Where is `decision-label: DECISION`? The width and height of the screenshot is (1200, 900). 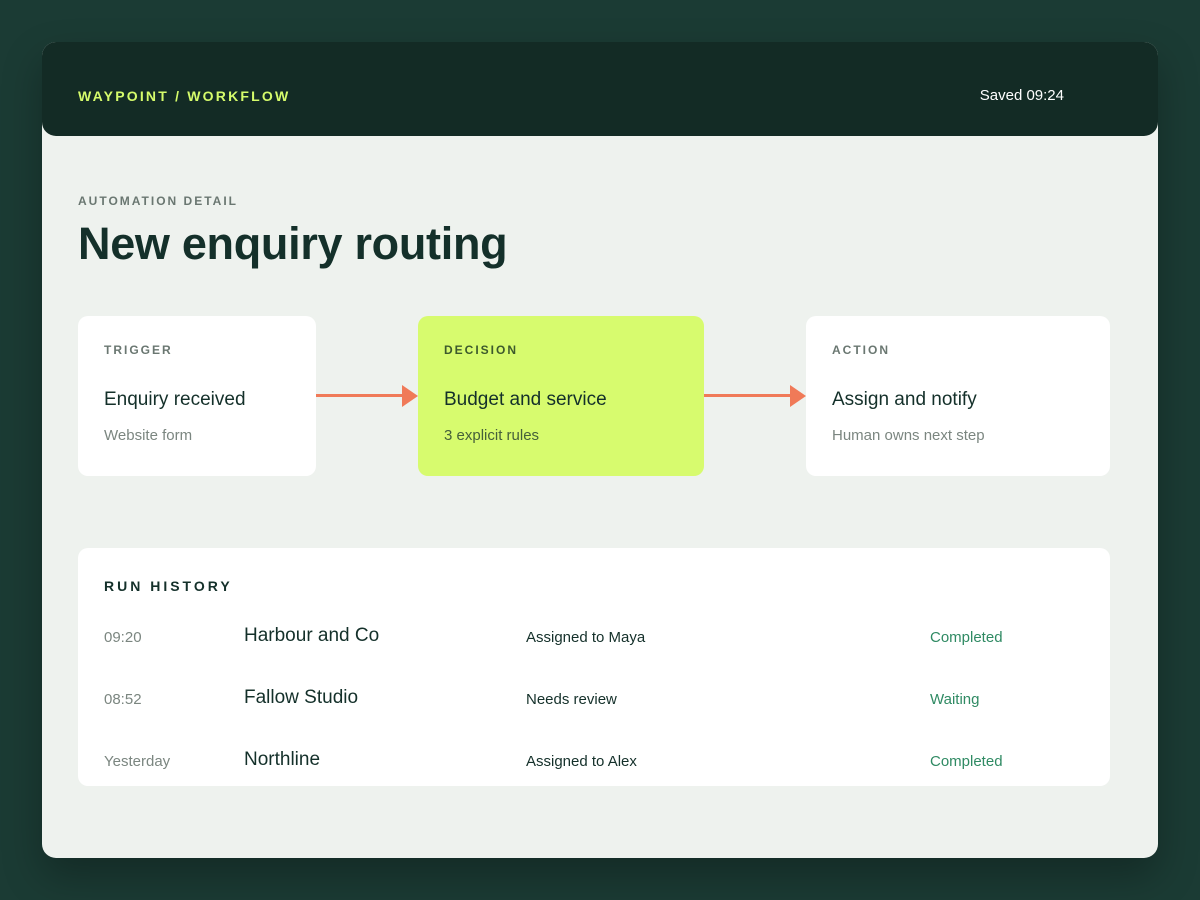
decision-label: DECISION is located at coordinates (481, 350).